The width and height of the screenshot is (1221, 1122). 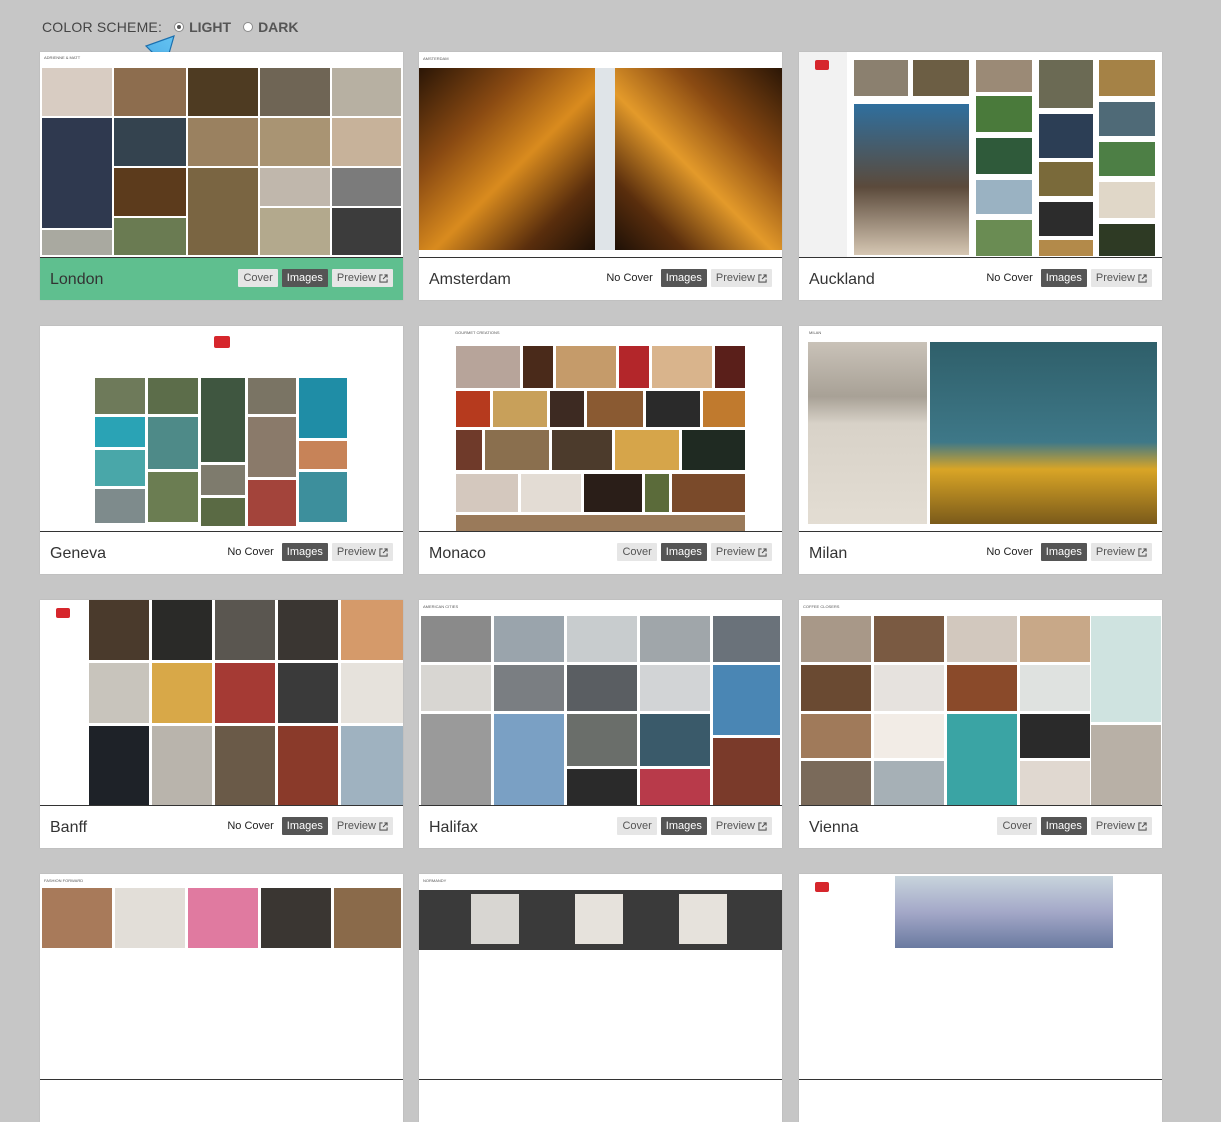 I want to click on theme-footer: Banff No Cover Images Preview, so click(x=221, y=827).